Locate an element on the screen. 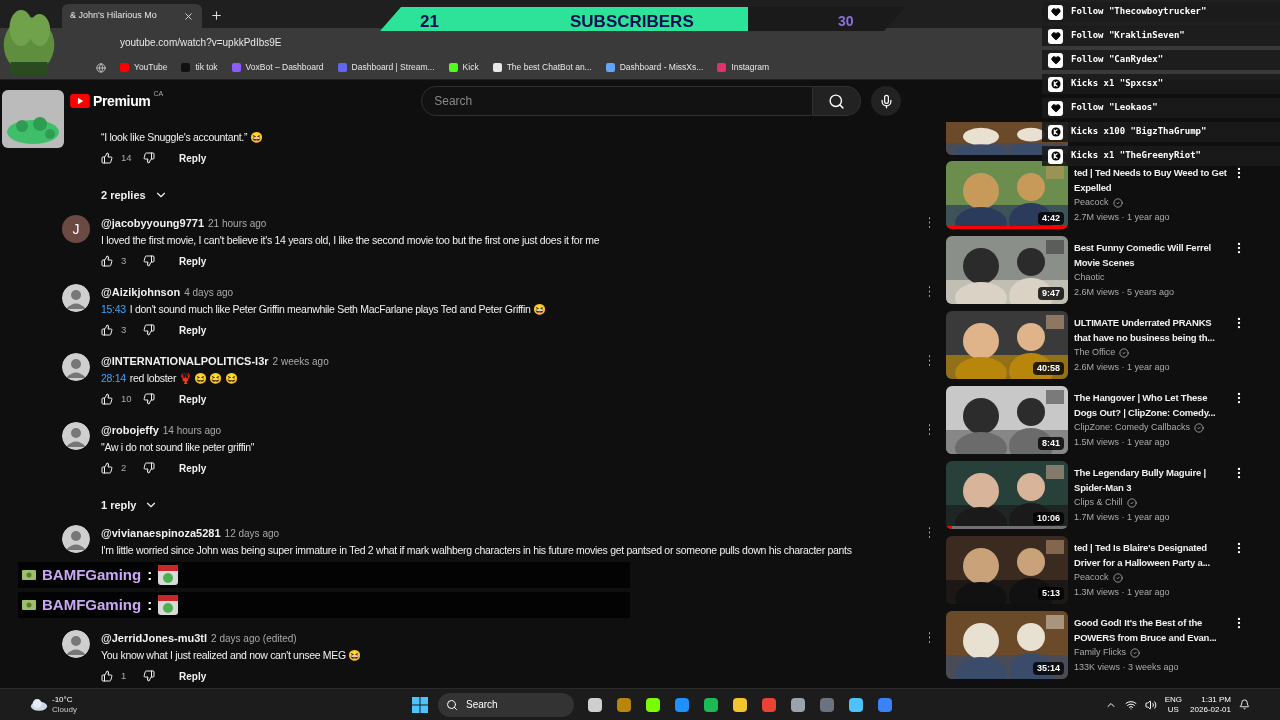  comment-text: I'm little worried since John was being super immature in Ted 2 what if mark walhberg characters in his future movies get pantsed or someone pulls down his character pants is located at coordinates (476, 550).